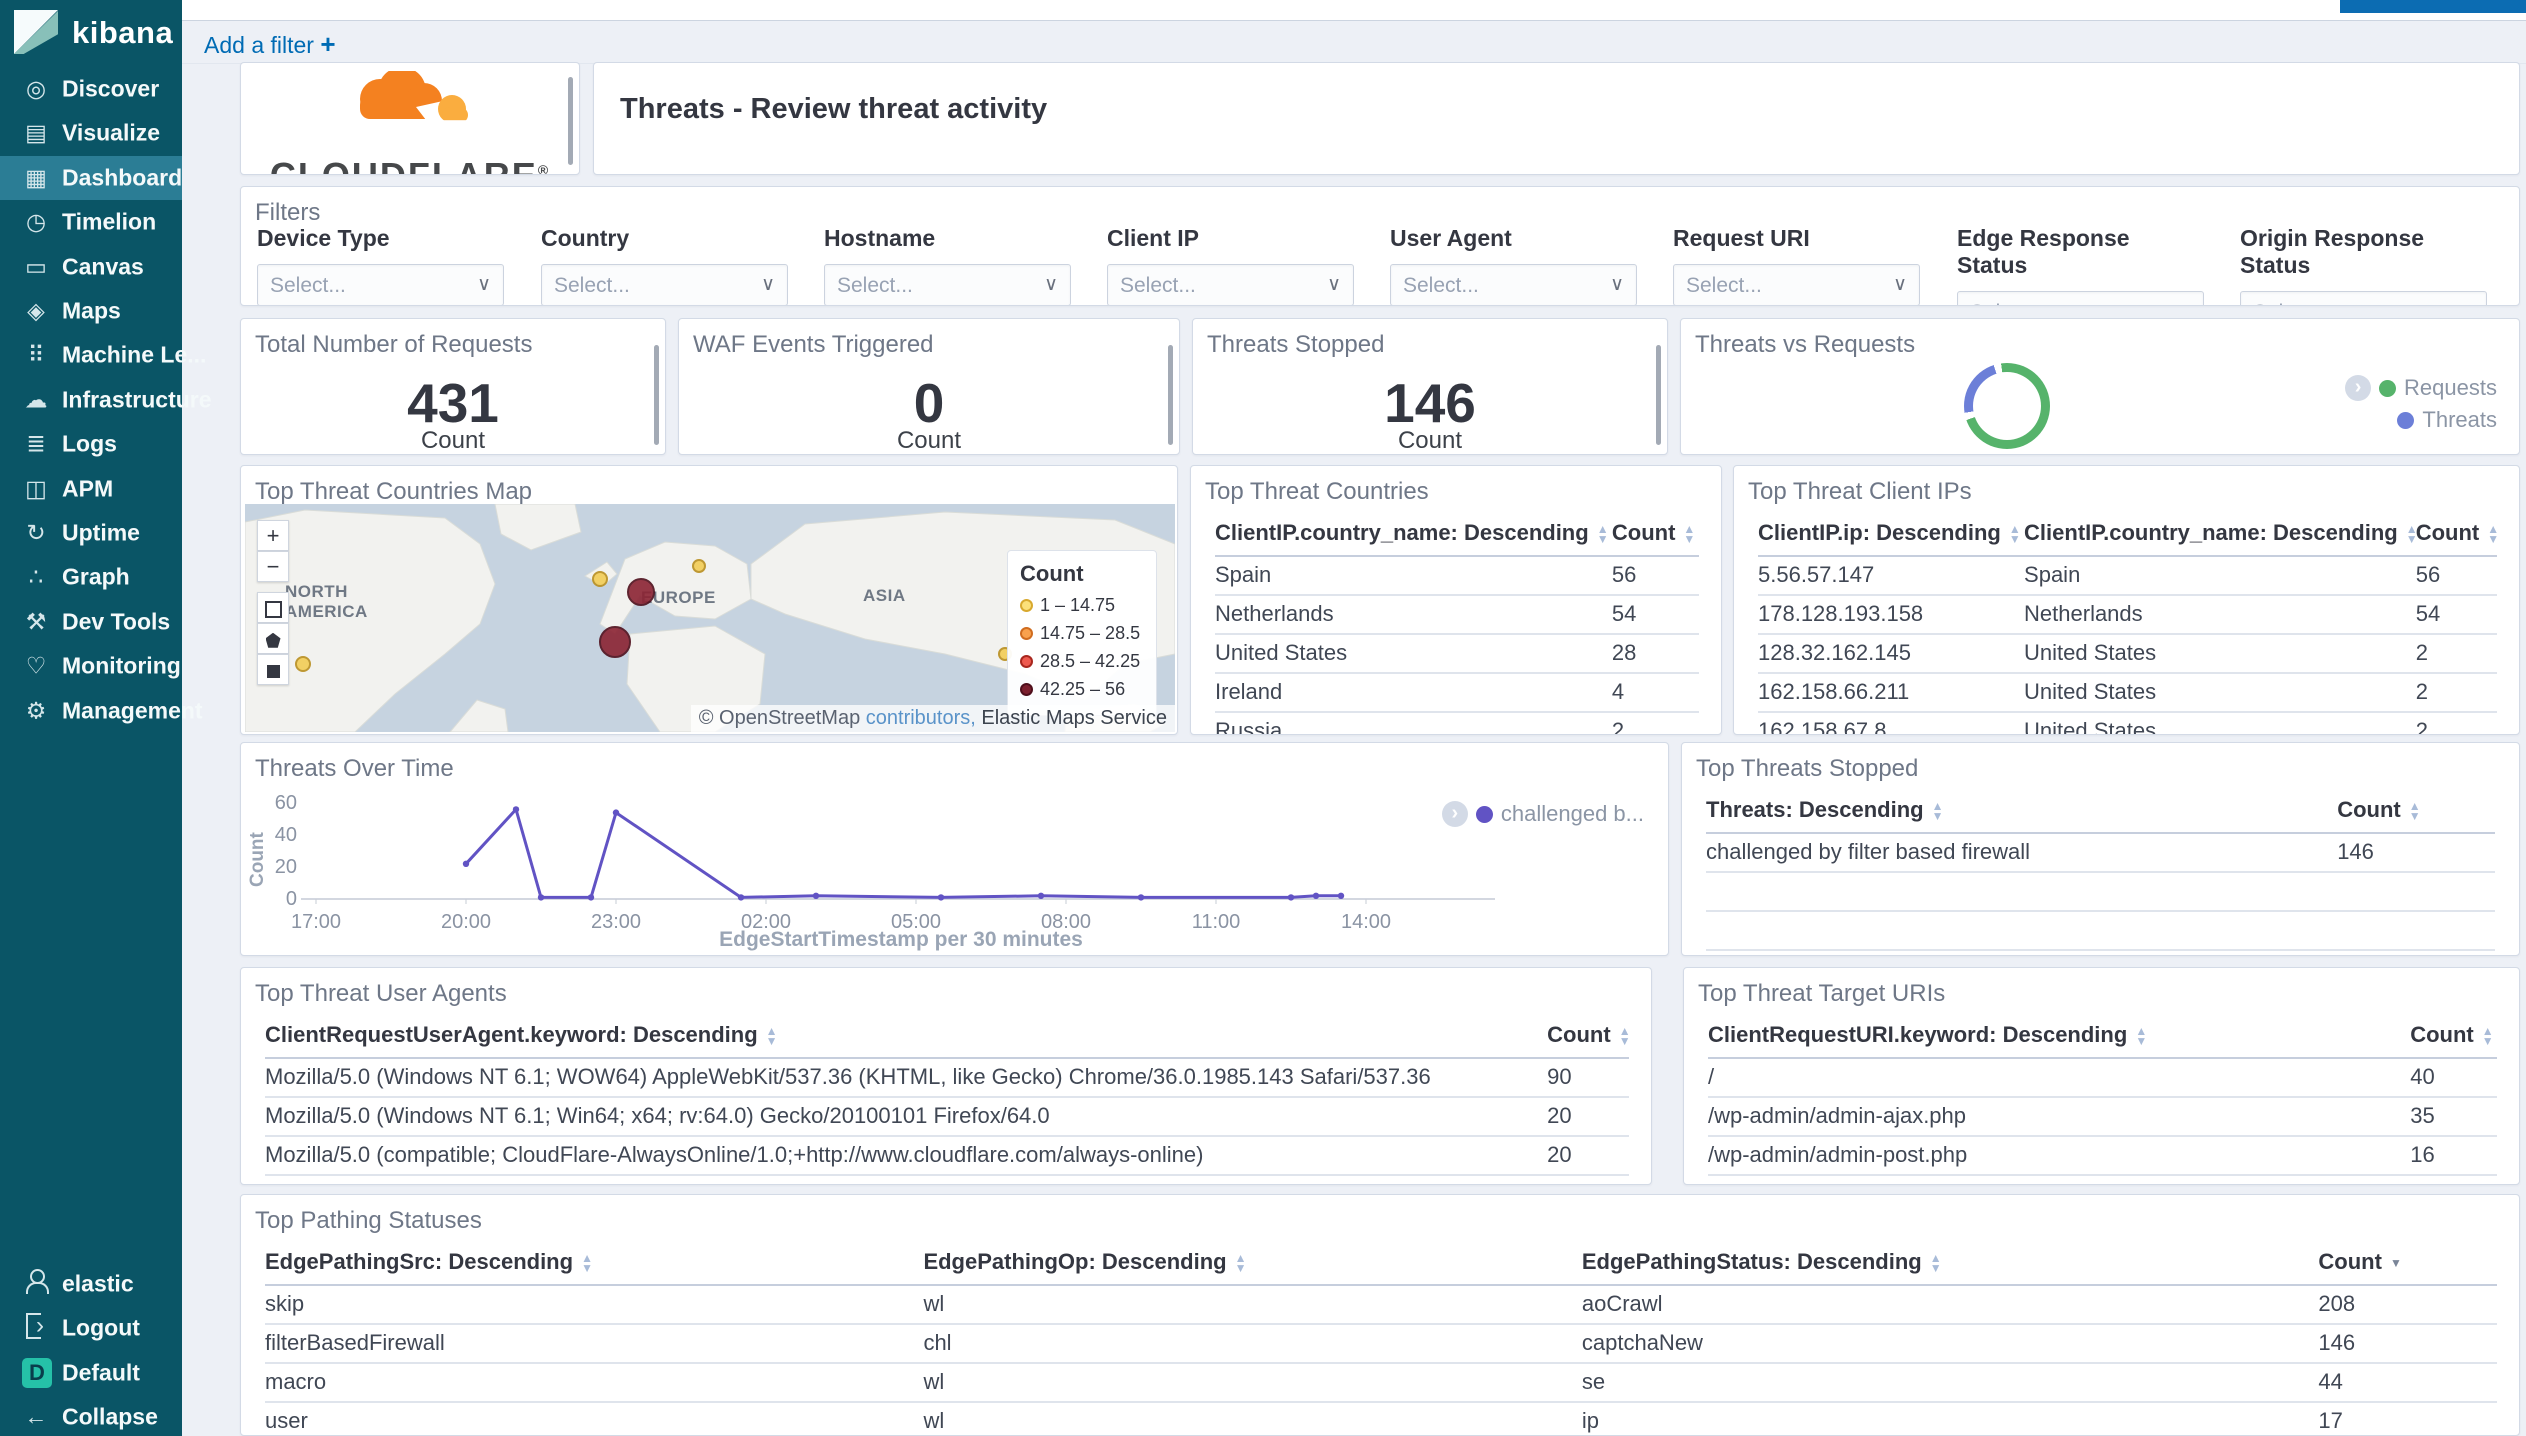 Image resolution: width=2526 pixels, height=1436 pixels. I want to click on sidebar-item-maps: ◈ Maps, so click(91, 311).